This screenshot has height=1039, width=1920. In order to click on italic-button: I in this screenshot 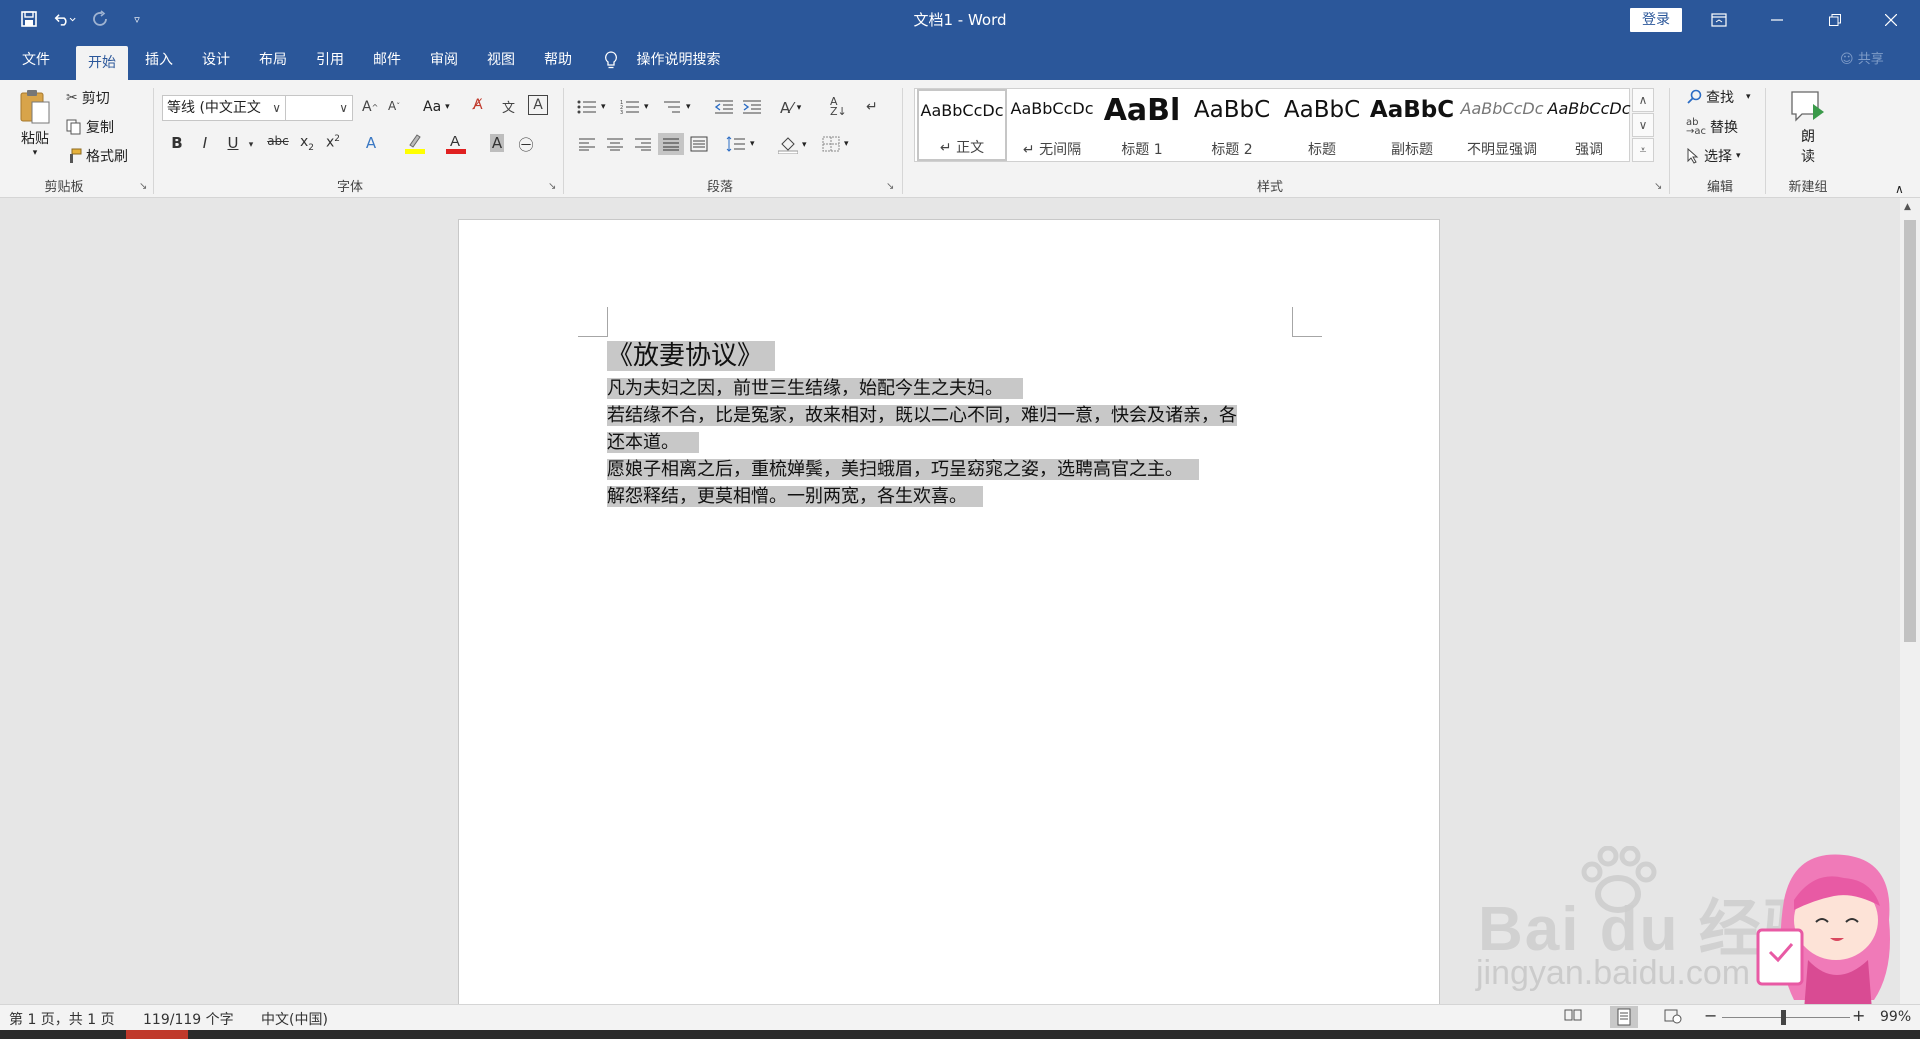, I will do `click(205, 143)`.